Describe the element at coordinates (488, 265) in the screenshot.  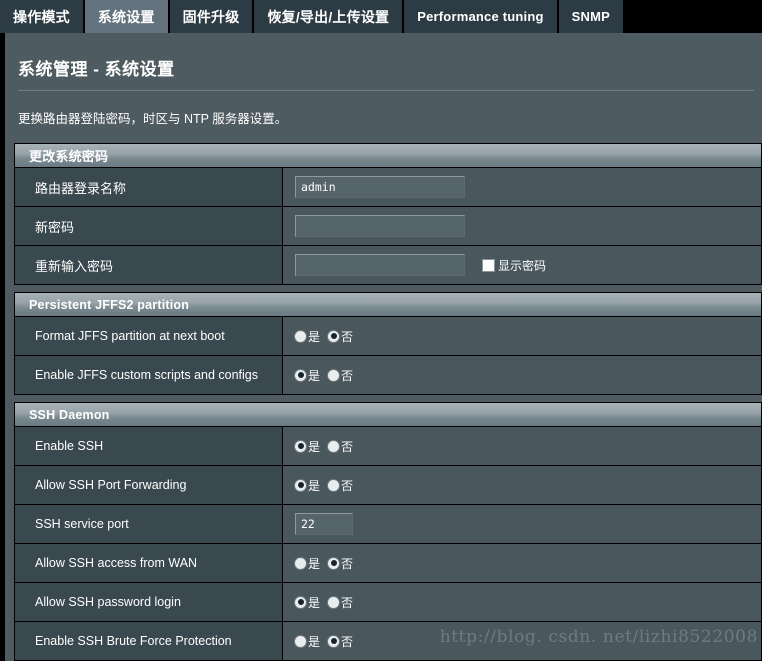
I see `checkbox-icon` at that location.